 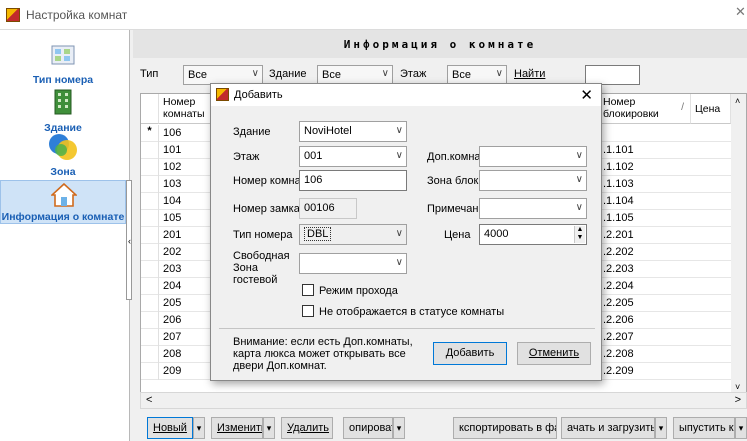 I want to click on export-button: кспортировать в фай, so click(x=505, y=428).